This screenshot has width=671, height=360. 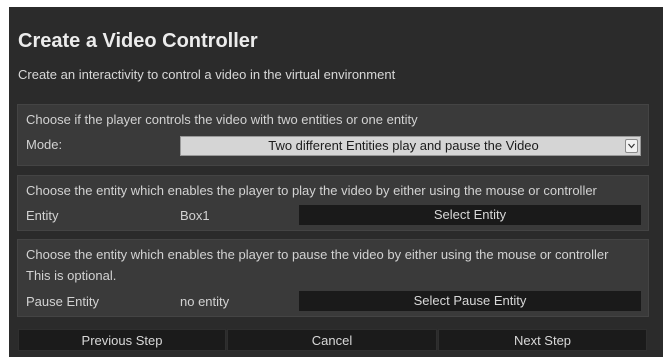 I want to click on next-step-button: Next Step, so click(x=542, y=340).